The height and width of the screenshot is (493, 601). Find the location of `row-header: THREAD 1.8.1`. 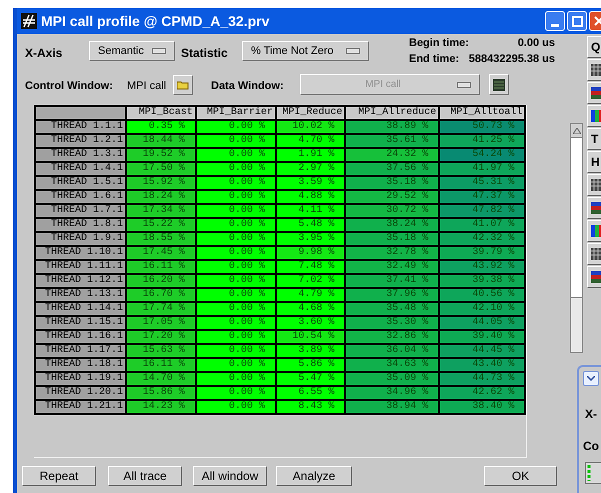

row-header: THREAD 1.8.1 is located at coordinates (80, 225).